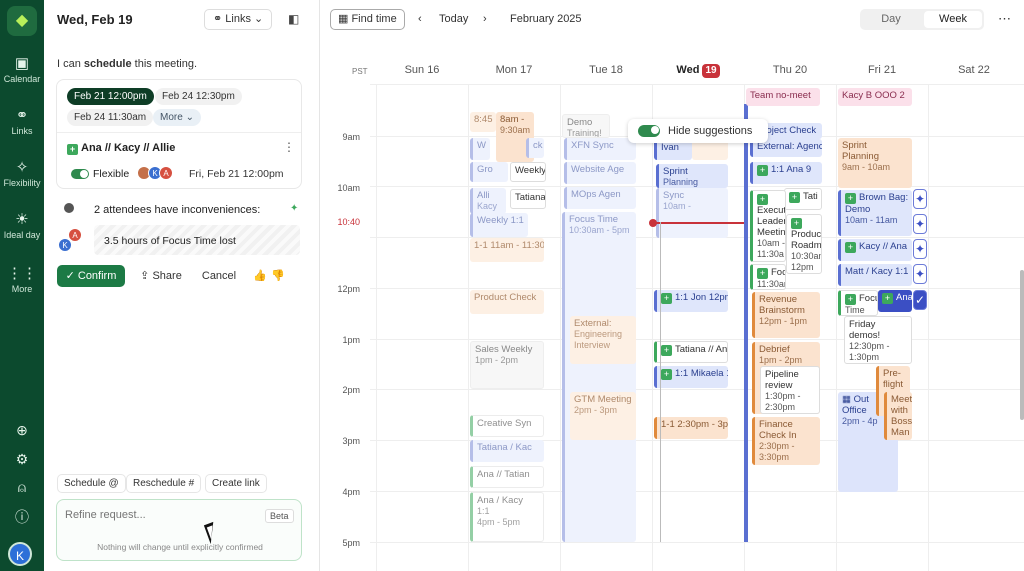 The height and width of the screenshot is (571, 1024). Describe the element at coordinates (528, 172) in the screenshot. I see `event: Weekly` at that location.